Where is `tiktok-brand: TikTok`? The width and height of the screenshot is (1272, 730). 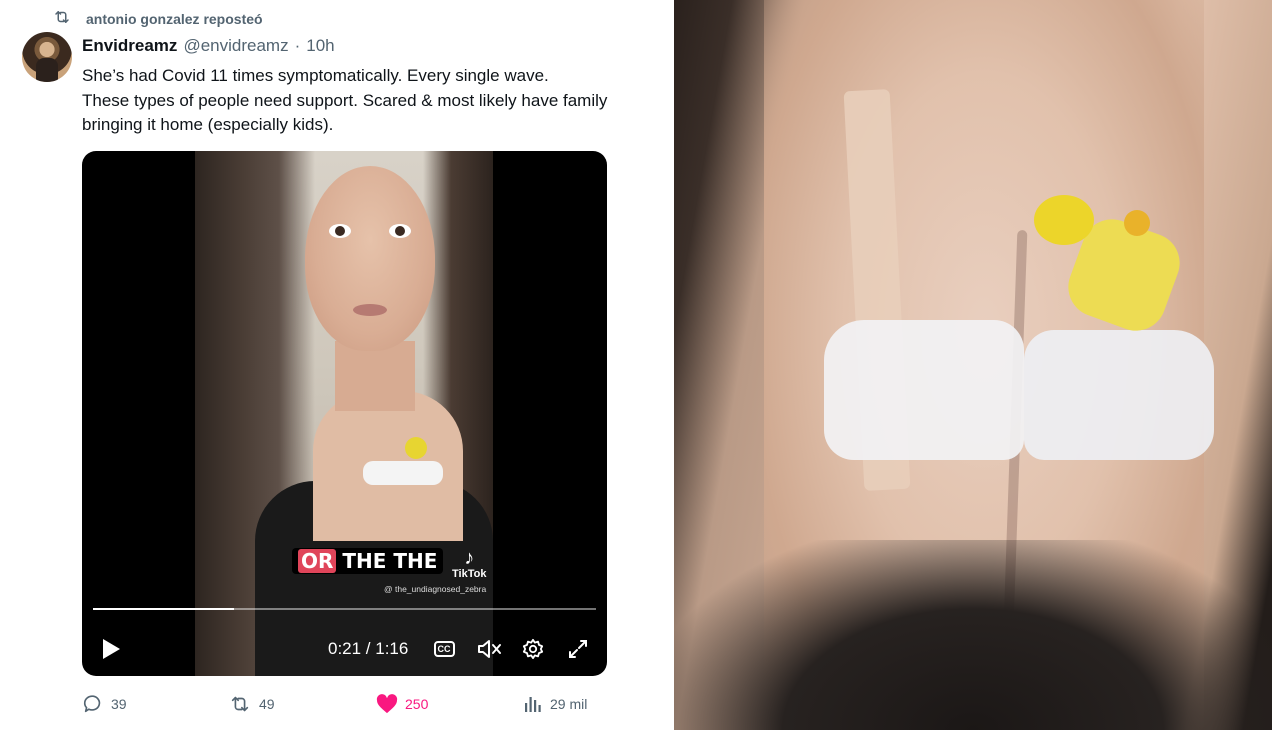
tiktok-brand: TikTok is located at coordinates (469, 574).